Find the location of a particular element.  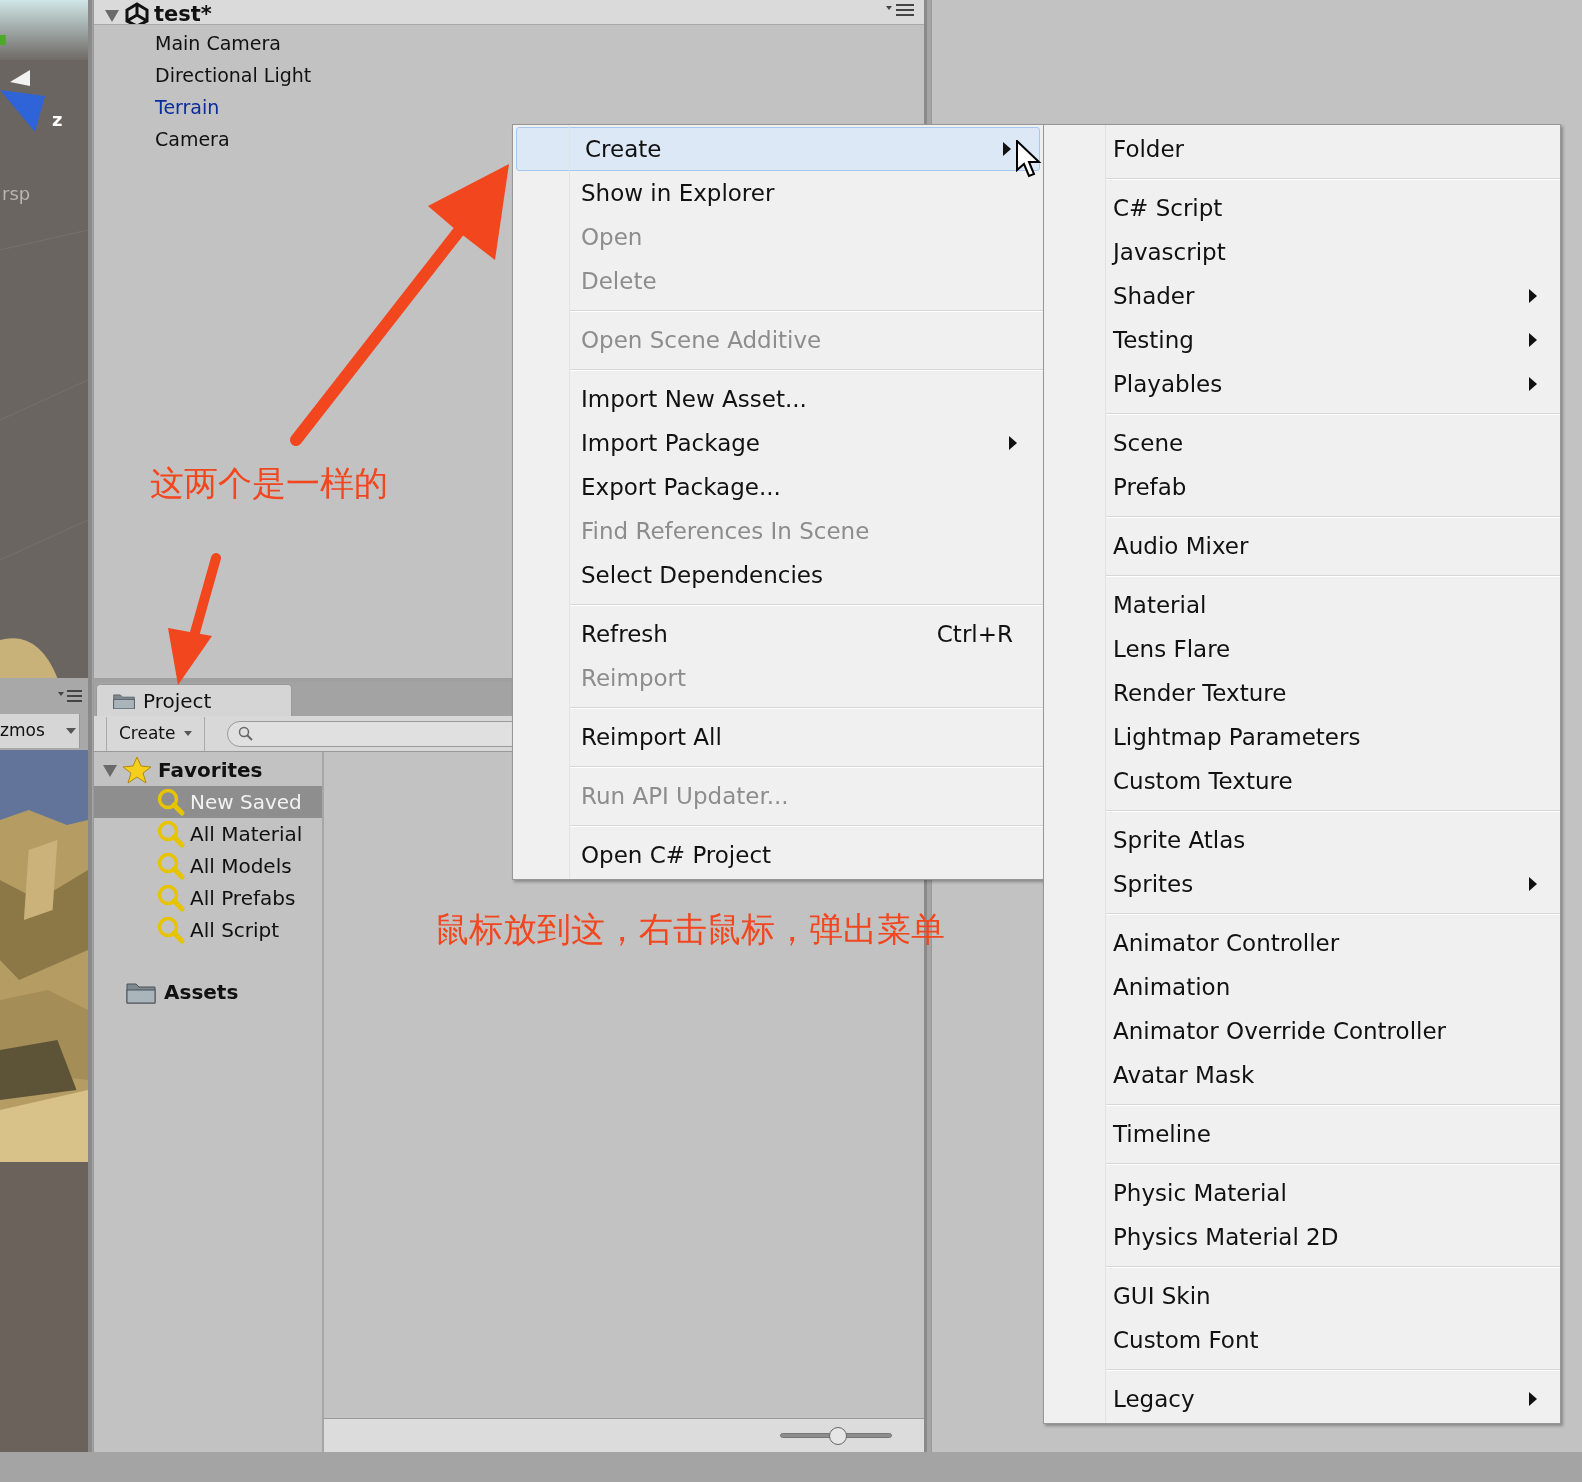

zoom-slider is located at coordinates (836, 1435).